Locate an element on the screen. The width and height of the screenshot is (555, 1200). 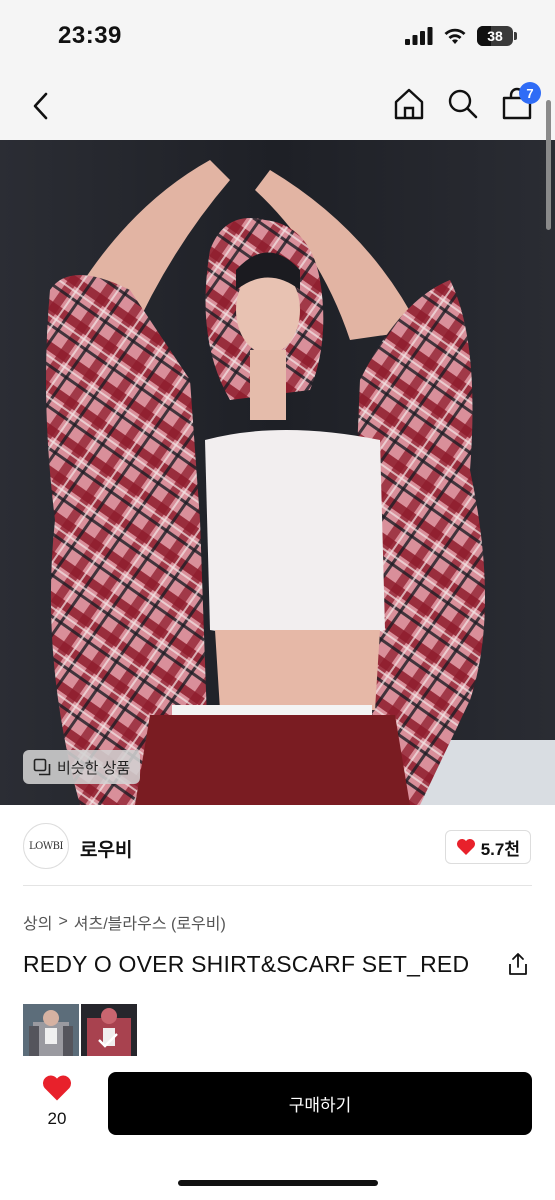
wishlist-count: 20 is located at coordinates (57, 1118).